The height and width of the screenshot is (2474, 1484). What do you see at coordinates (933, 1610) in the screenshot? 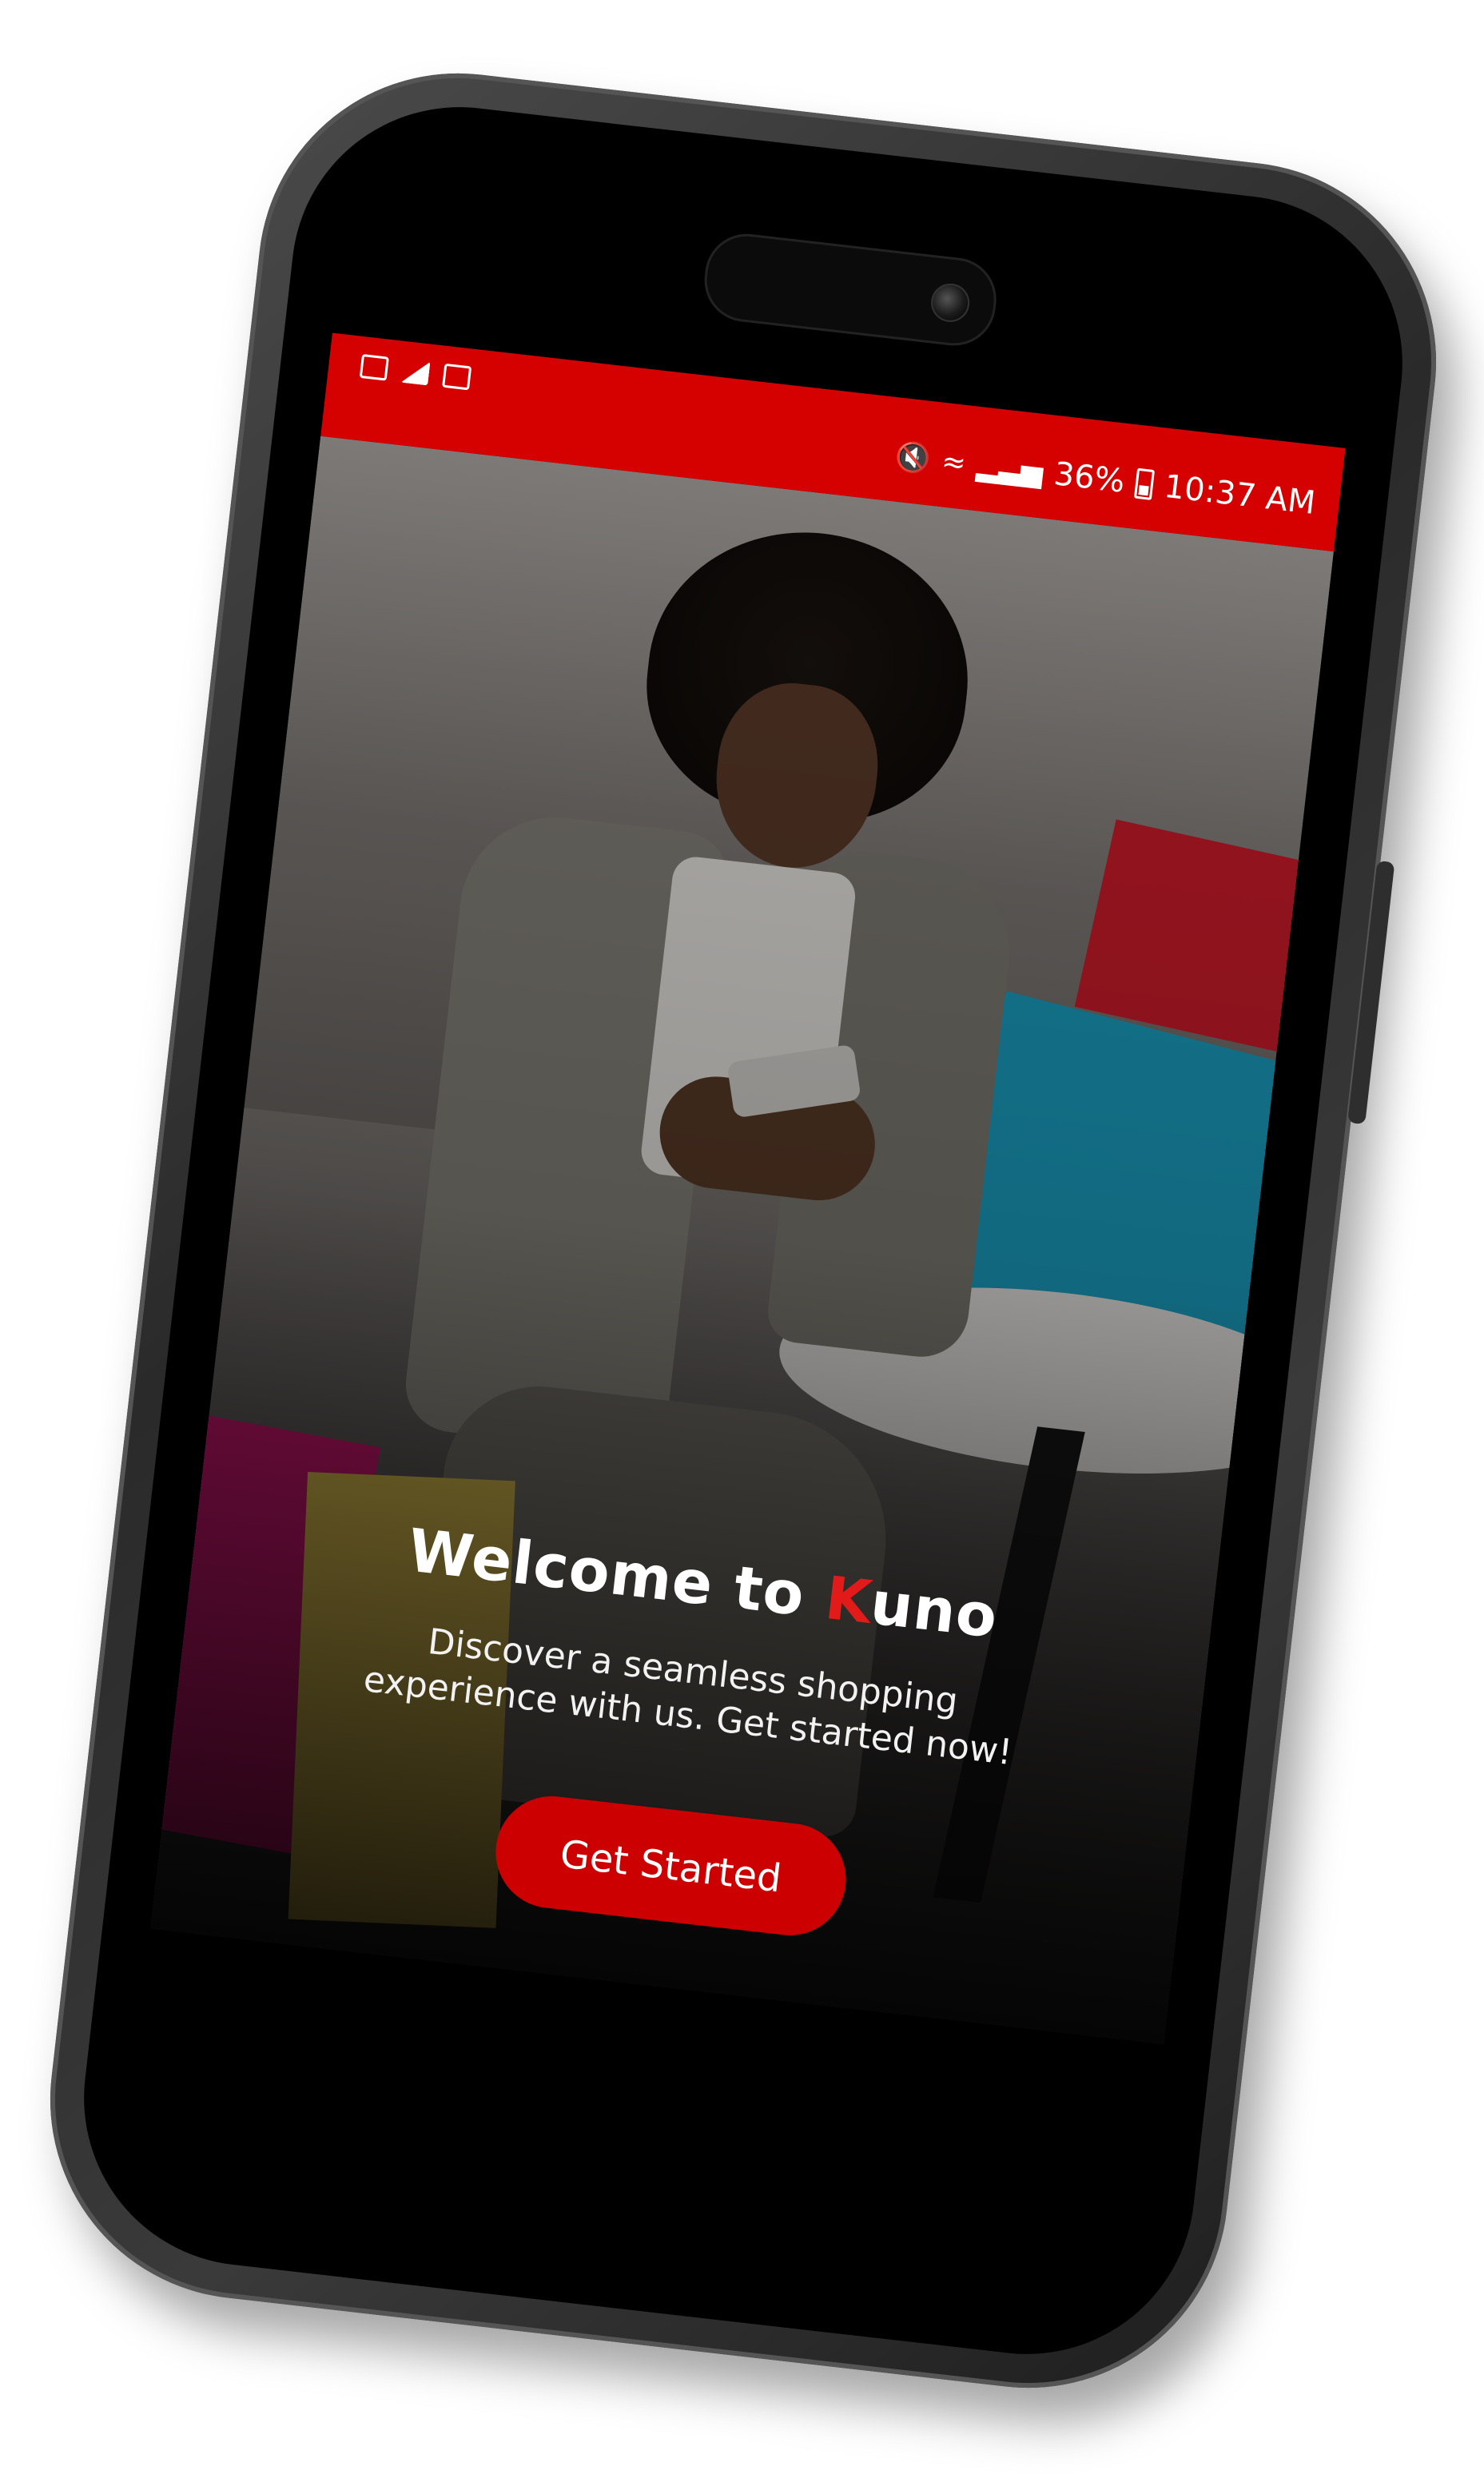
I see `brand-name-rest: uno` at bounding box center [933, 1610].